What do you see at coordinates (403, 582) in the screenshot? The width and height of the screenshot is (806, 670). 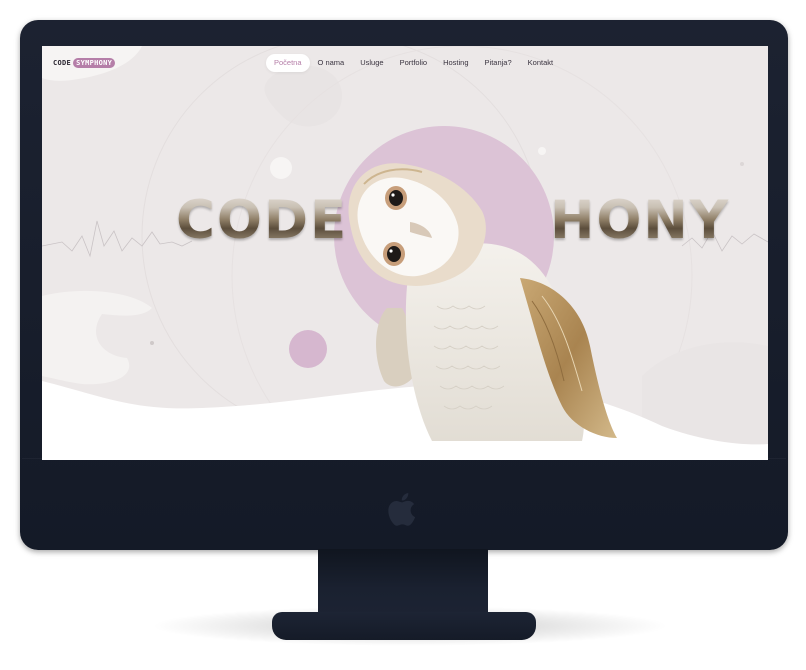 I see `monitor-stand-neck` at bounding box center [403, 582].